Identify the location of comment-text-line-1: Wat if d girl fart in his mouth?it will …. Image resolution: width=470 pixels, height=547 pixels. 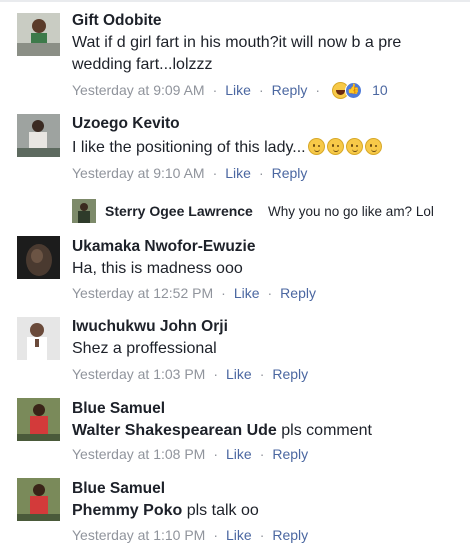
(237, 42).